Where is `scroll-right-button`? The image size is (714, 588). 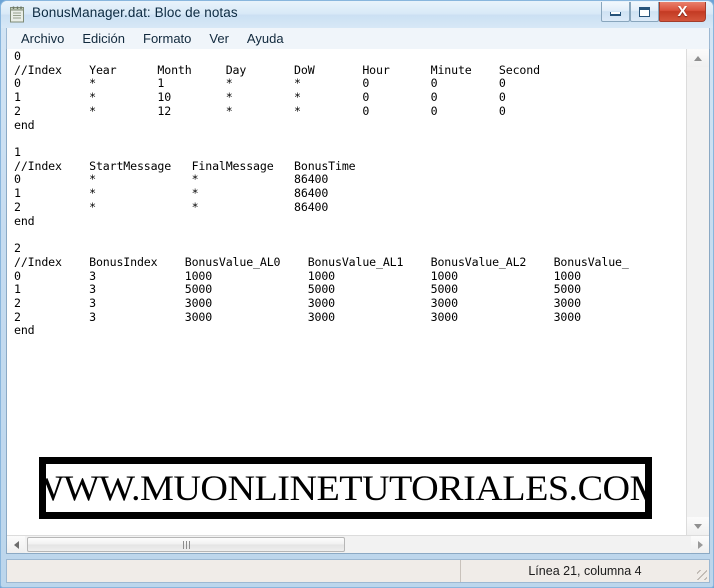 scroll-right-button is located at coordinates (700, 544).